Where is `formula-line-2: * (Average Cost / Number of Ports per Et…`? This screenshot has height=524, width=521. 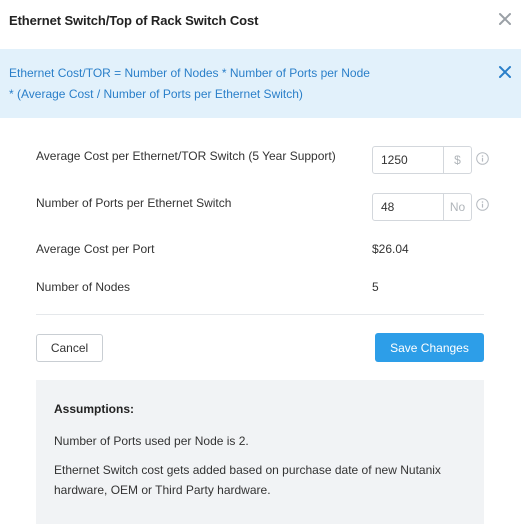
formula-line-2: * (Average Cost / Number of Ports per Et… is located at coordinates (156, 94).